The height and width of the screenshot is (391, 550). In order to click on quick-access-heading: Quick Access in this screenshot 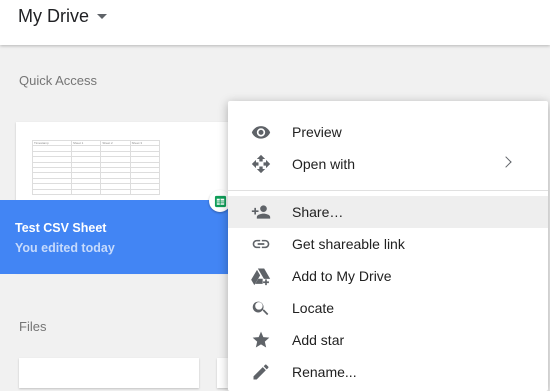, I will do `click(58, 80)`.